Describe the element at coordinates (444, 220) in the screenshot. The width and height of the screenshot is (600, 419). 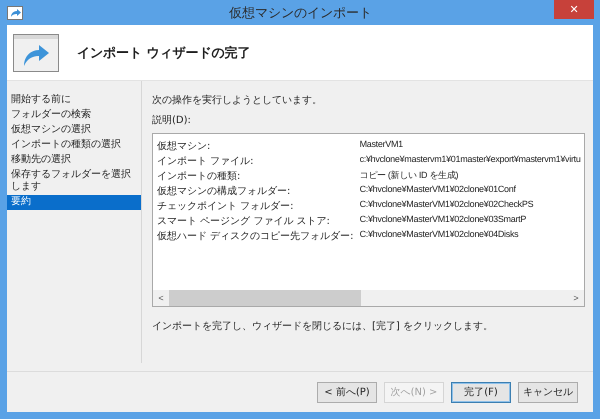
I see `summary-value: C:¥hvclone¥MasterVM1¥02clone¥03SmartP` at that location.